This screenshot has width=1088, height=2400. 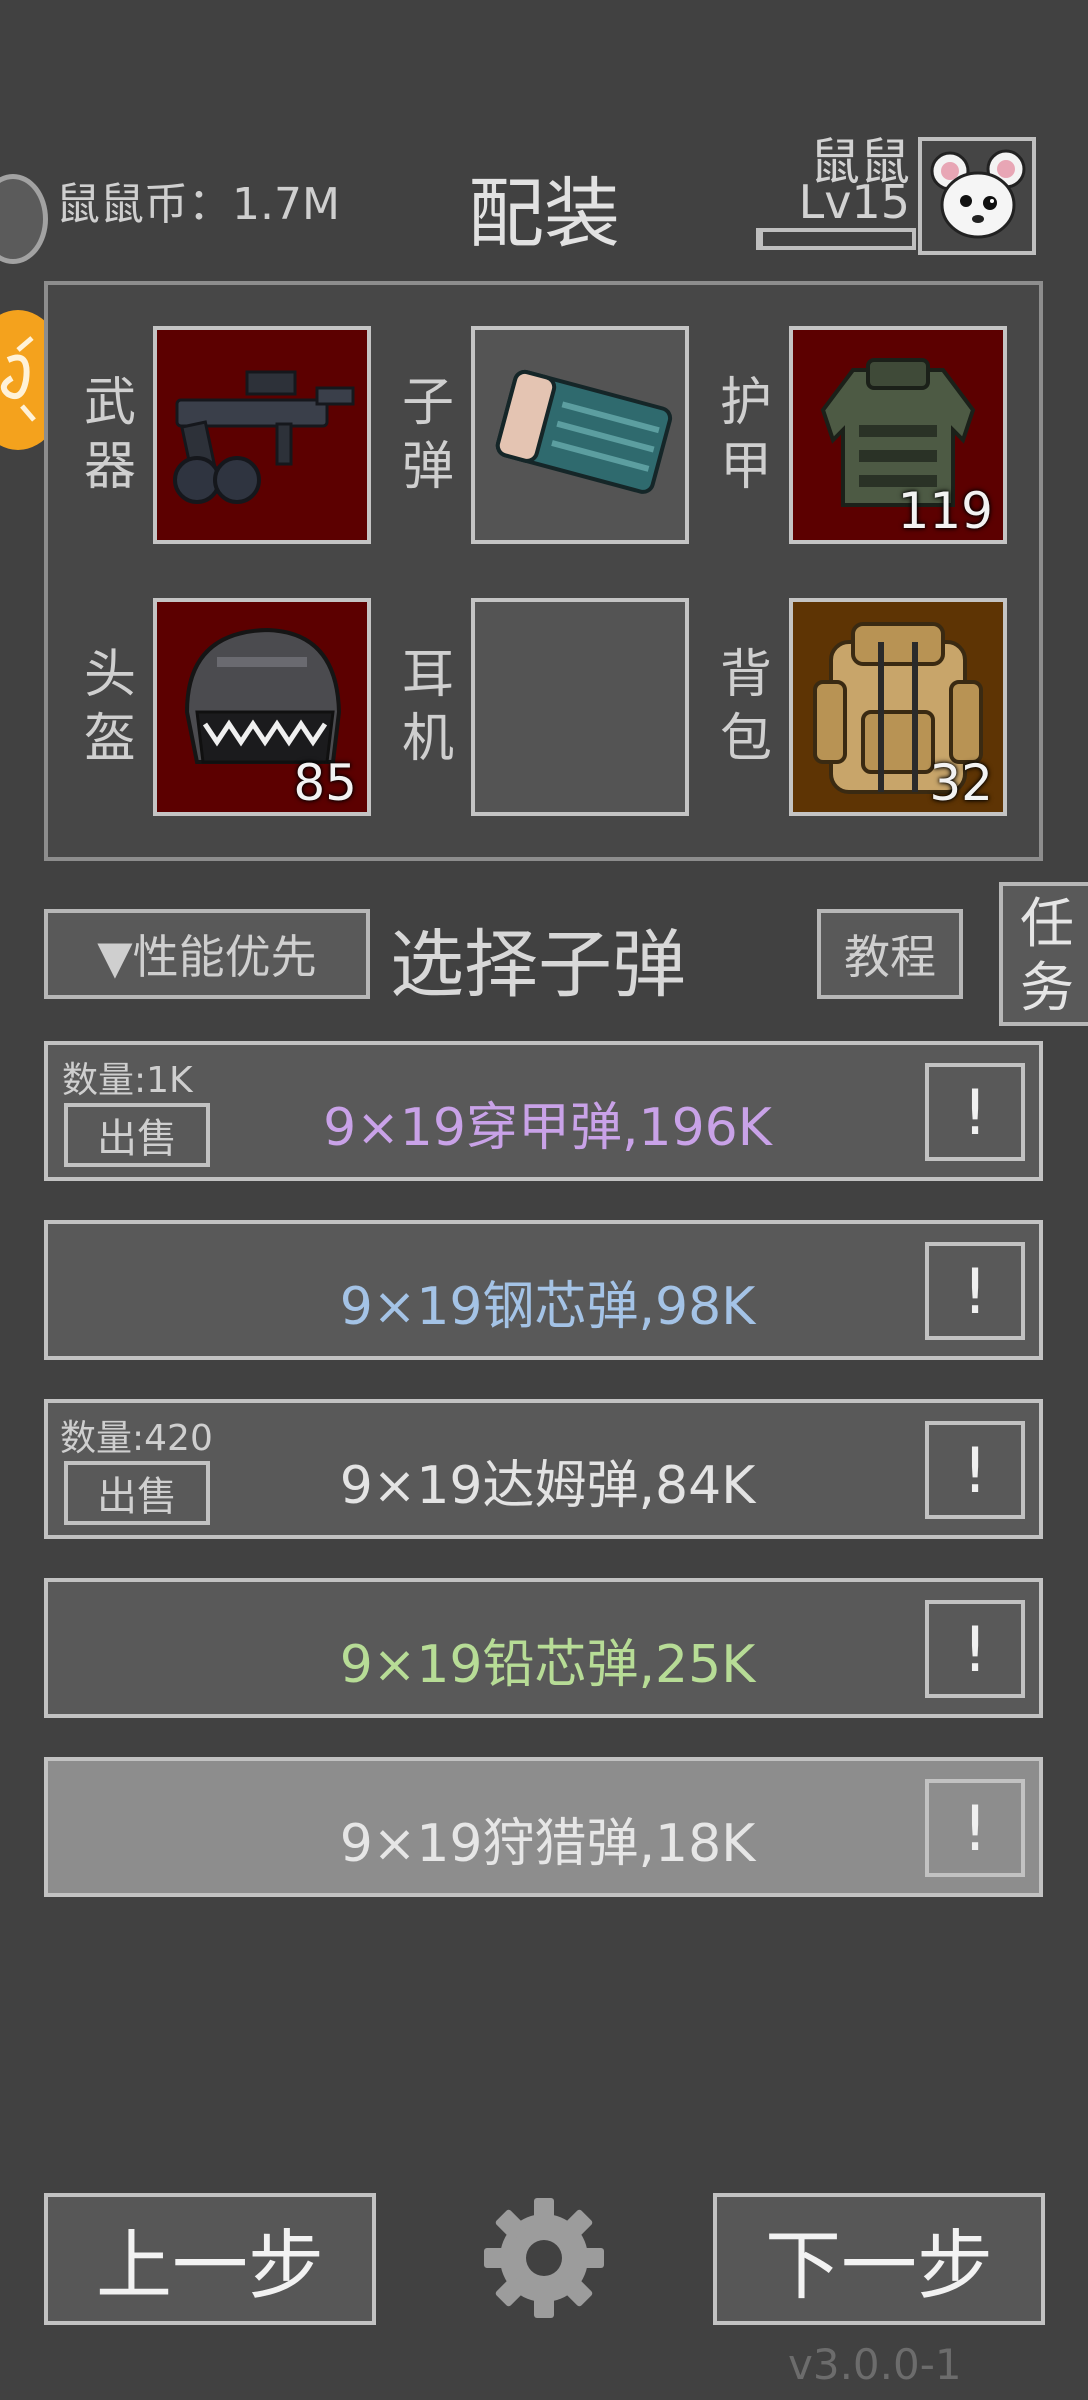 What do you see at coordinates (890, 954) in the screenshot?
I see `tutorial-button: 教程` at bounding box center [890, 954].